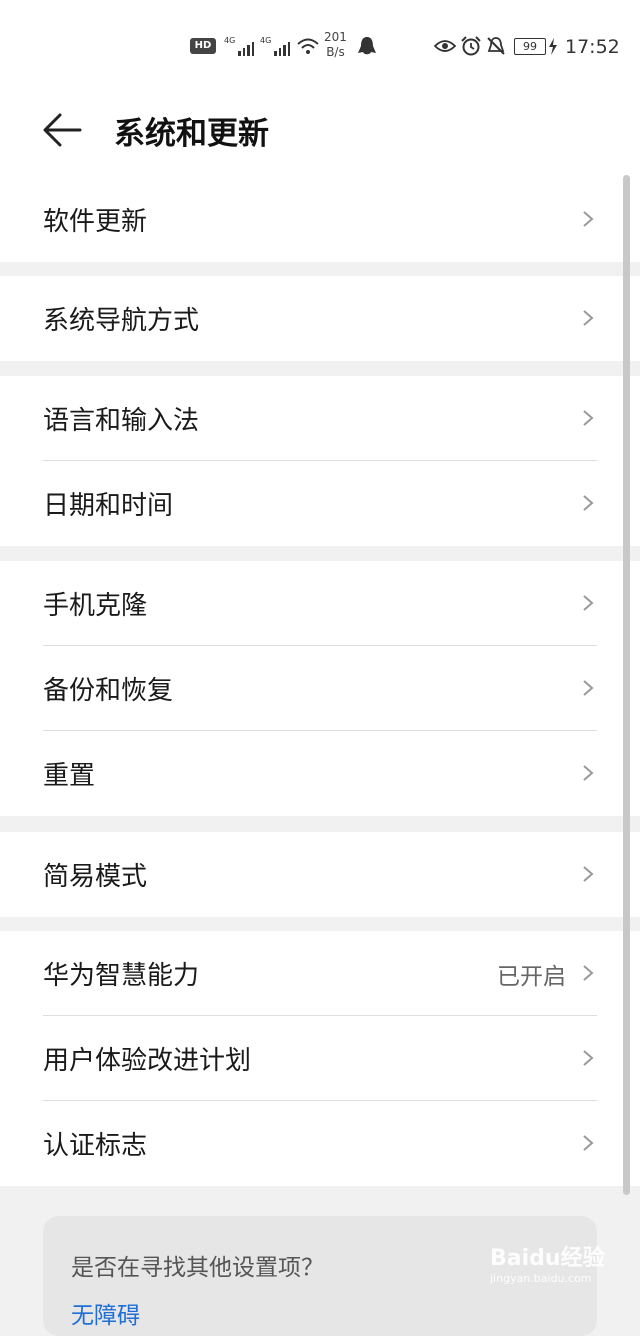 Image resolution: width=640 pixels, height=1336 pixels. Describe the element at coordinates (320, 773) in the screenshot. I see `settings-item-reset: 重置` at that location.